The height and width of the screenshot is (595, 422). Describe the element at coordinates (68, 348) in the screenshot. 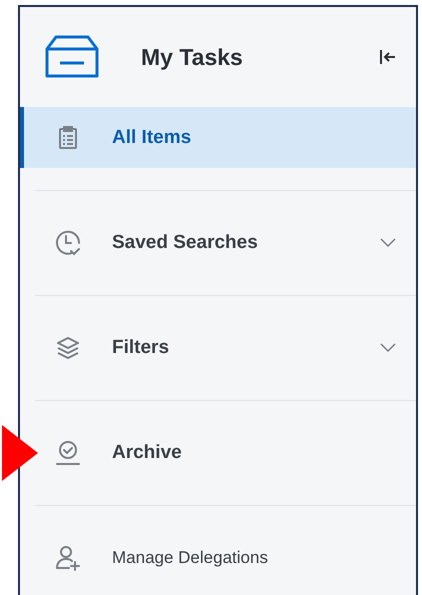

I see `layers-icon` at that location.